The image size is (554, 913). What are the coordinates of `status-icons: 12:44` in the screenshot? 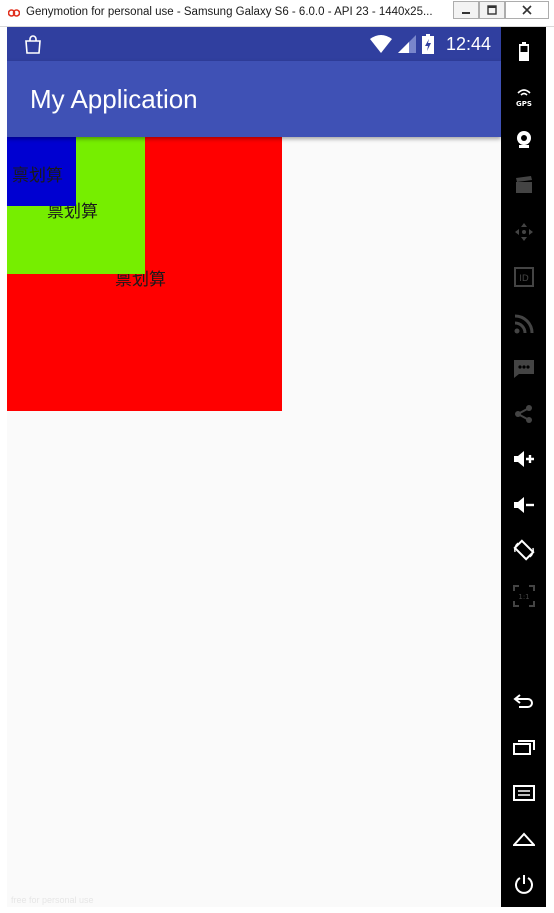 It's located at (430, 44).